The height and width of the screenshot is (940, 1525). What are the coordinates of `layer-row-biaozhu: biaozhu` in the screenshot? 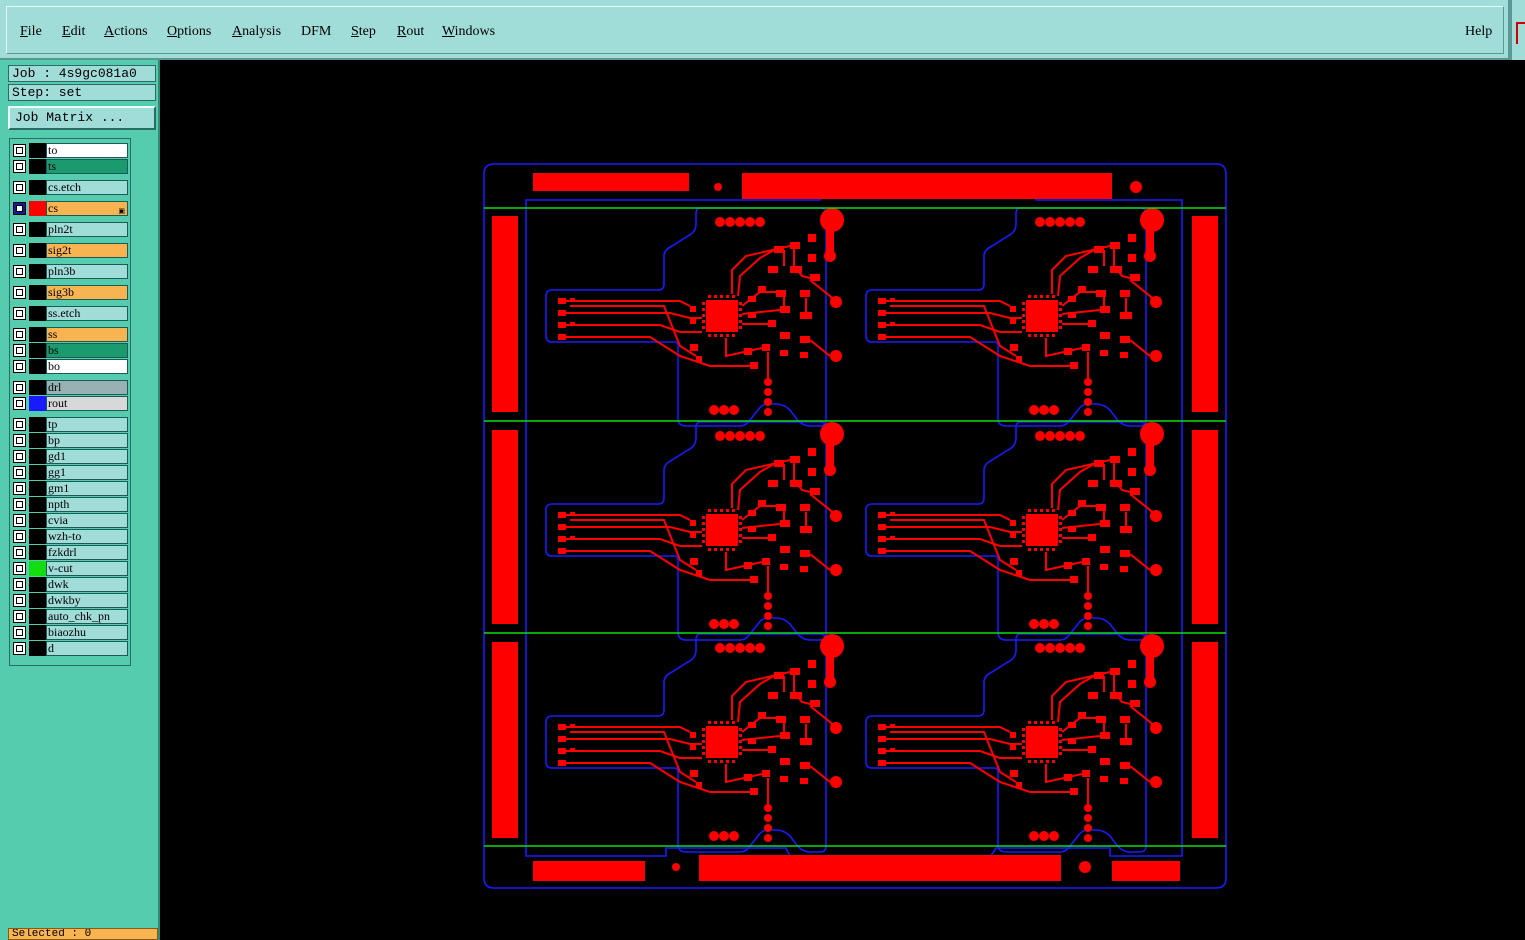 It's located at (70, 632).